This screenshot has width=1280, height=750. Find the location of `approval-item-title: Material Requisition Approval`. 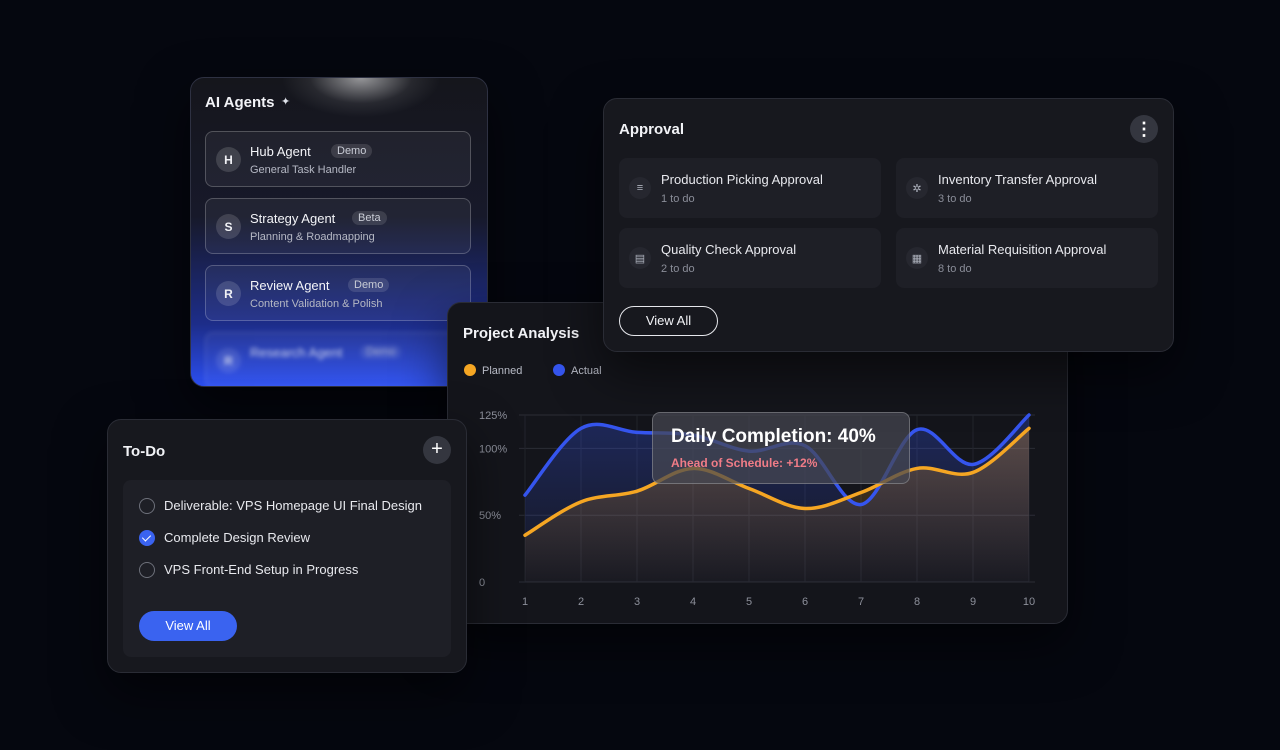

approval-item-title: Material Requisition Approval is located at coordinates (1022, 249).